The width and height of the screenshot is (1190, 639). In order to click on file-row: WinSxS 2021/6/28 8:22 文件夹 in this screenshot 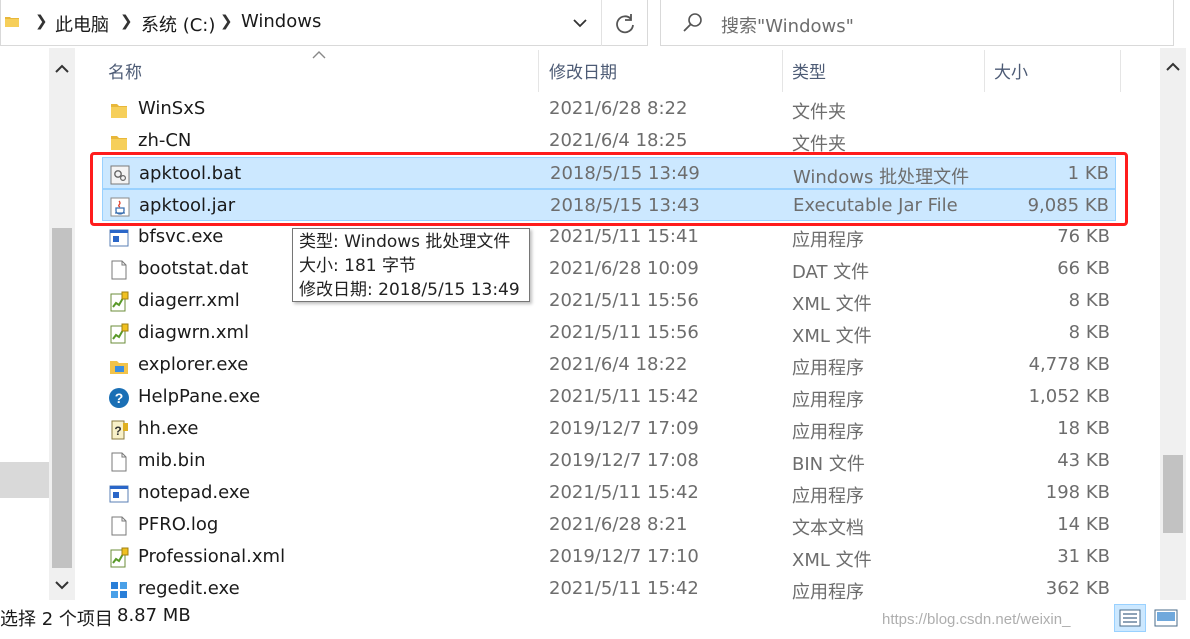, I will do `click(609, 109)`.